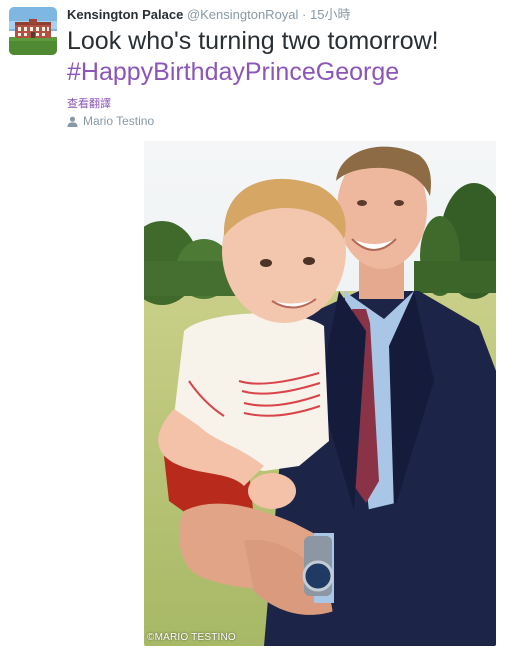 The image size is (519, 653). Describe the element at coordinates (89, 103) in the screenshot. I see `translate-link: 查看翻譯` at that location.